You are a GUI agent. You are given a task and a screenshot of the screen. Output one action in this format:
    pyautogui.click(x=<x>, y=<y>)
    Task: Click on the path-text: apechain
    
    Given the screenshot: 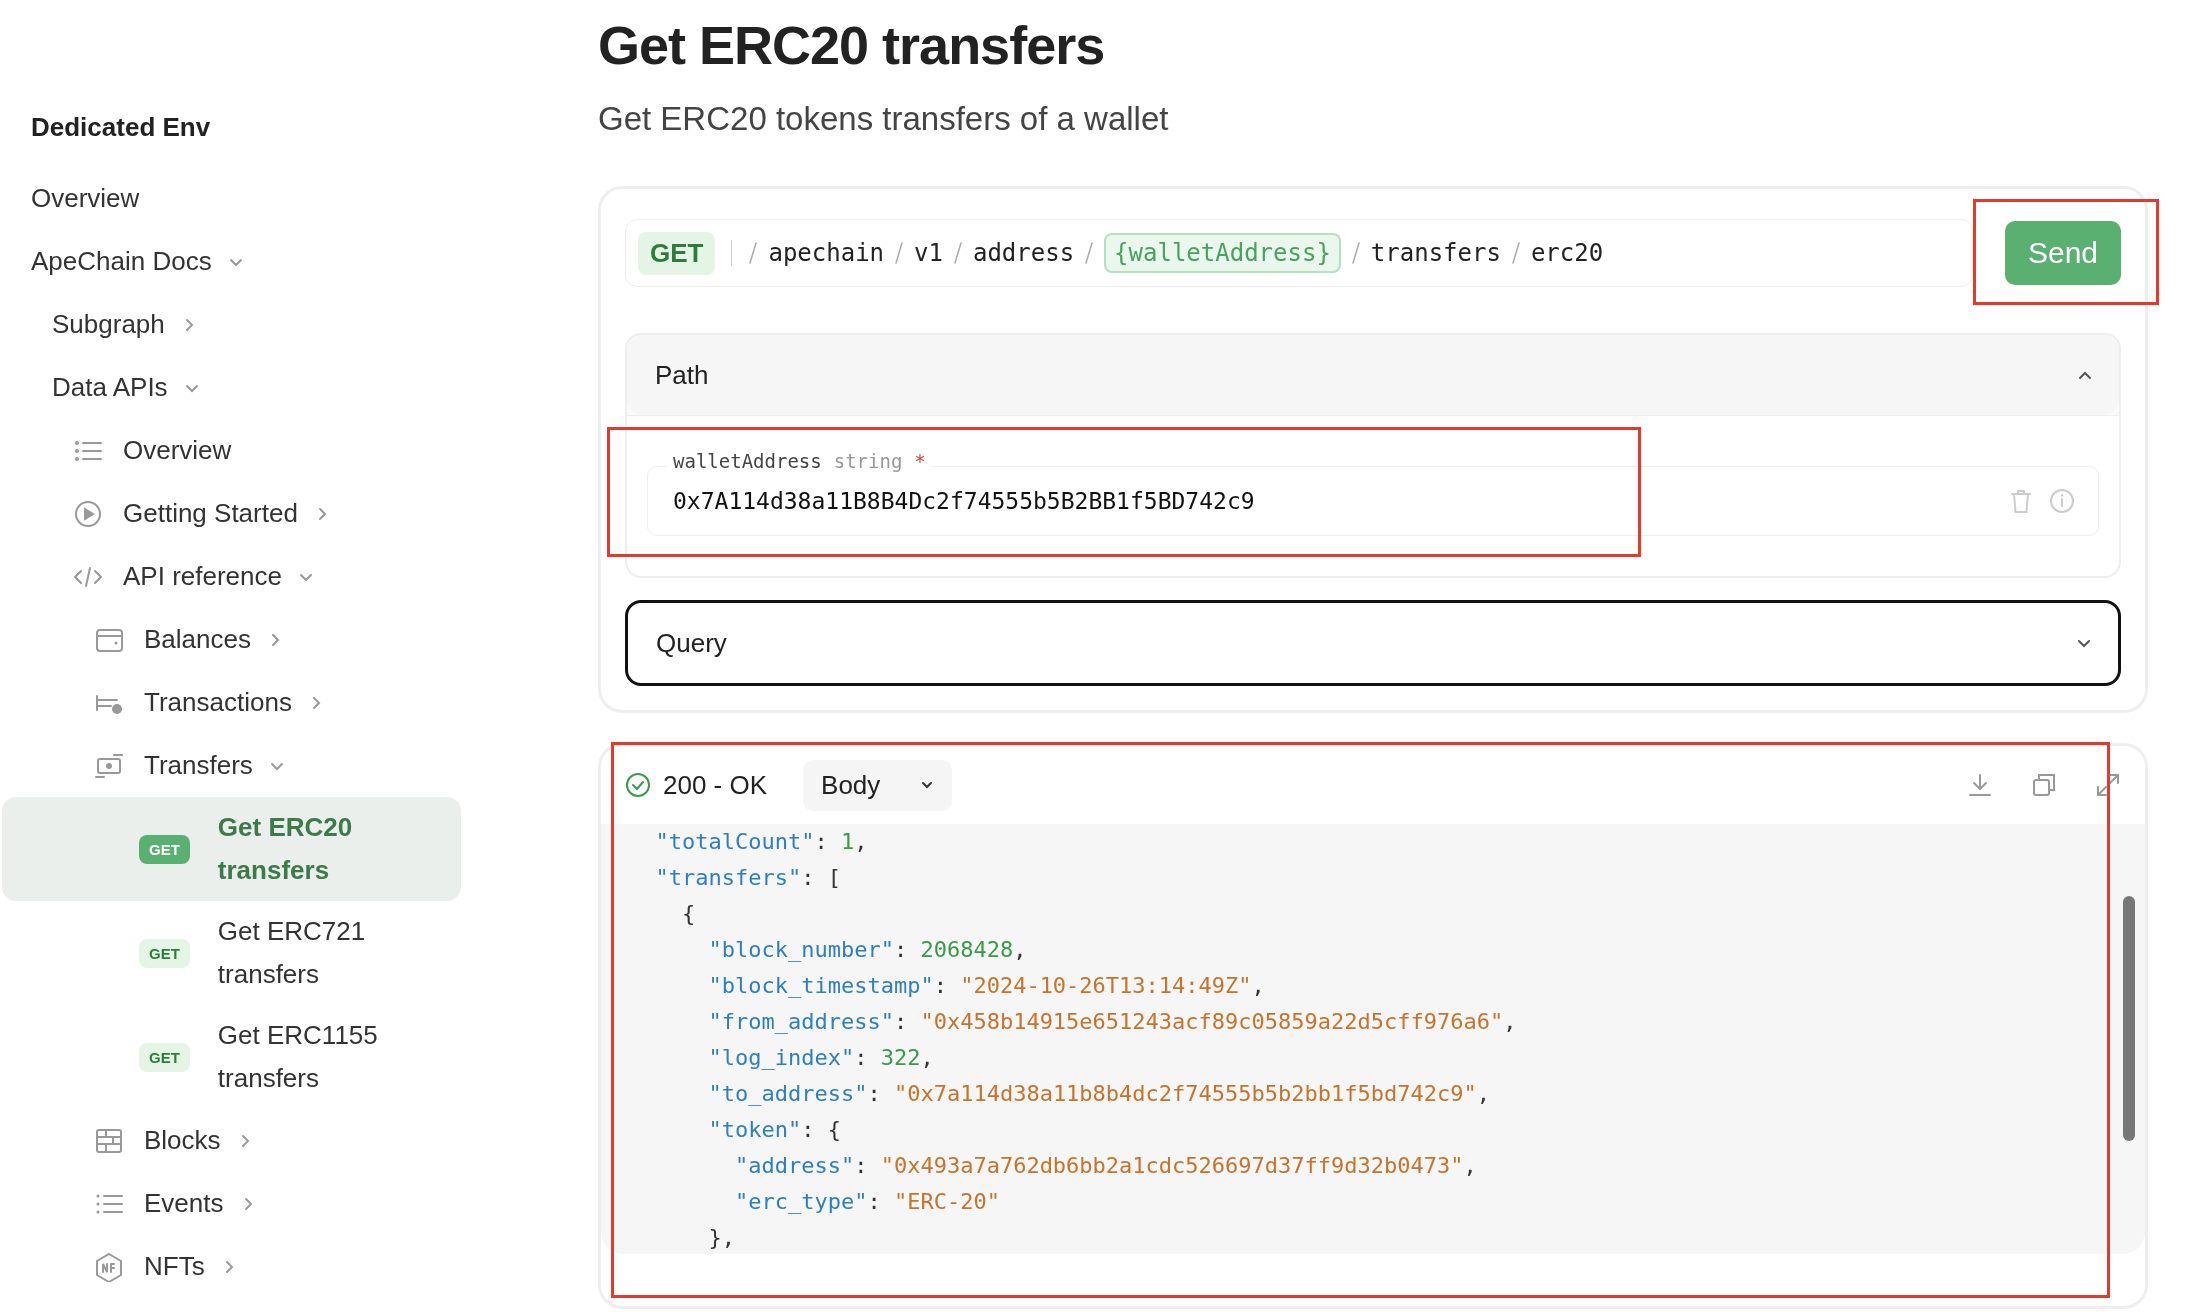 What is the action you would take?
    pyautogui.click(x=826, y=253)
    